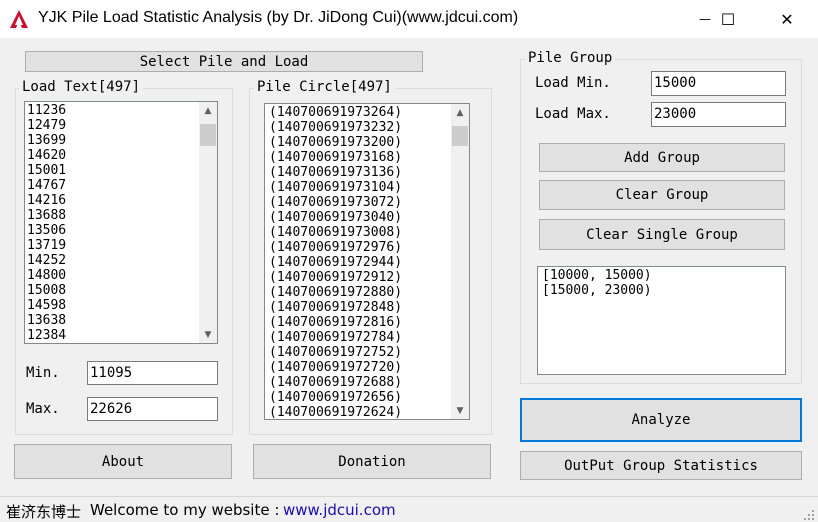 Image resolution: width=818 pixels, height=522 pixels. What do you see at coordinates (81, 87) in the screenshot?
I see `load-text-legend: Load Text[497]` at bounding box center [81, 87].